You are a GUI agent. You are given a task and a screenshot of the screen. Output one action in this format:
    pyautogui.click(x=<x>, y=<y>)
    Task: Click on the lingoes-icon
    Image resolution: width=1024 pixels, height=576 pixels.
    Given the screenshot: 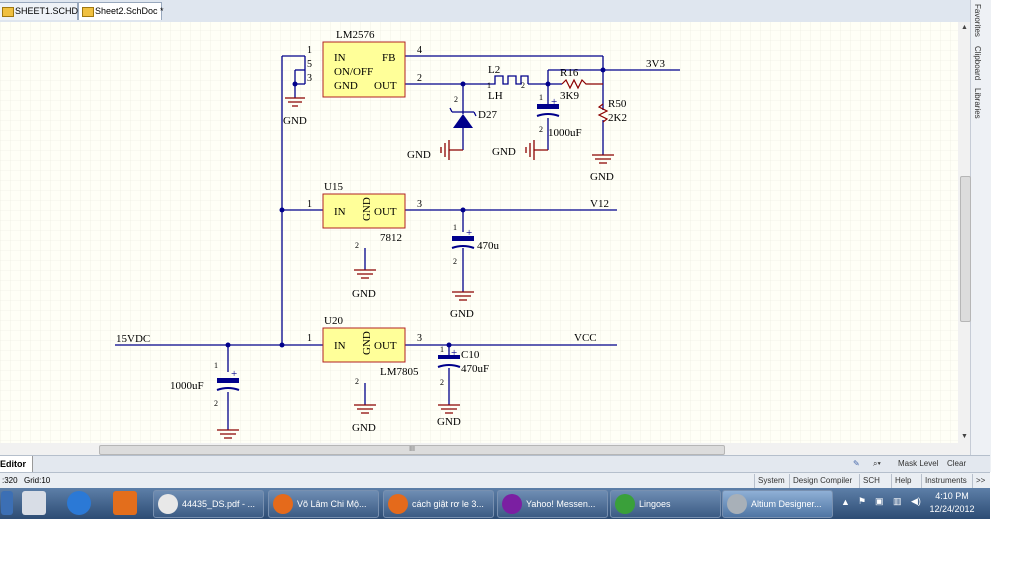 What is the action you would take?
    pyautogui.click(x=625, y=504)
    